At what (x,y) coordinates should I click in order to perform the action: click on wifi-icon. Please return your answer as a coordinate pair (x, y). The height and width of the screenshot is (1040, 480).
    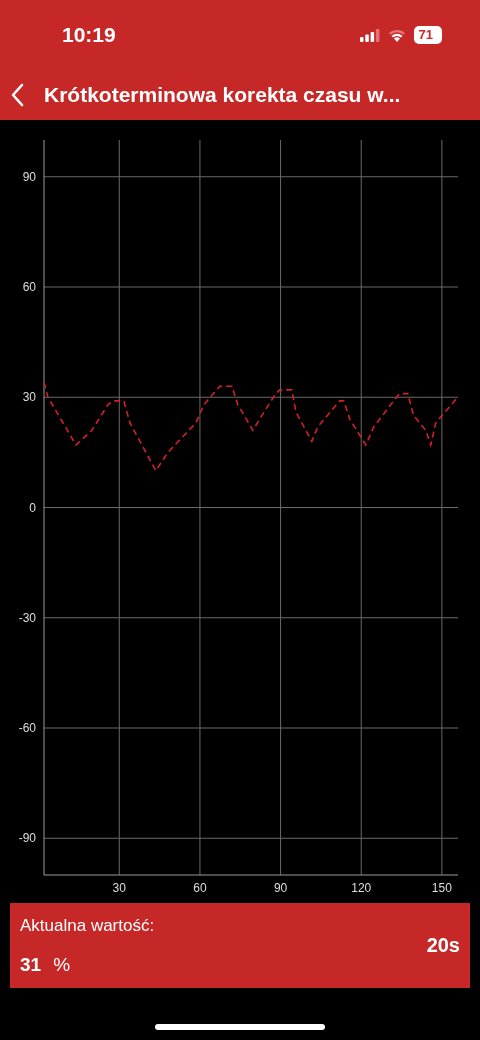
    Looking at the image, I should click on (396, 35).